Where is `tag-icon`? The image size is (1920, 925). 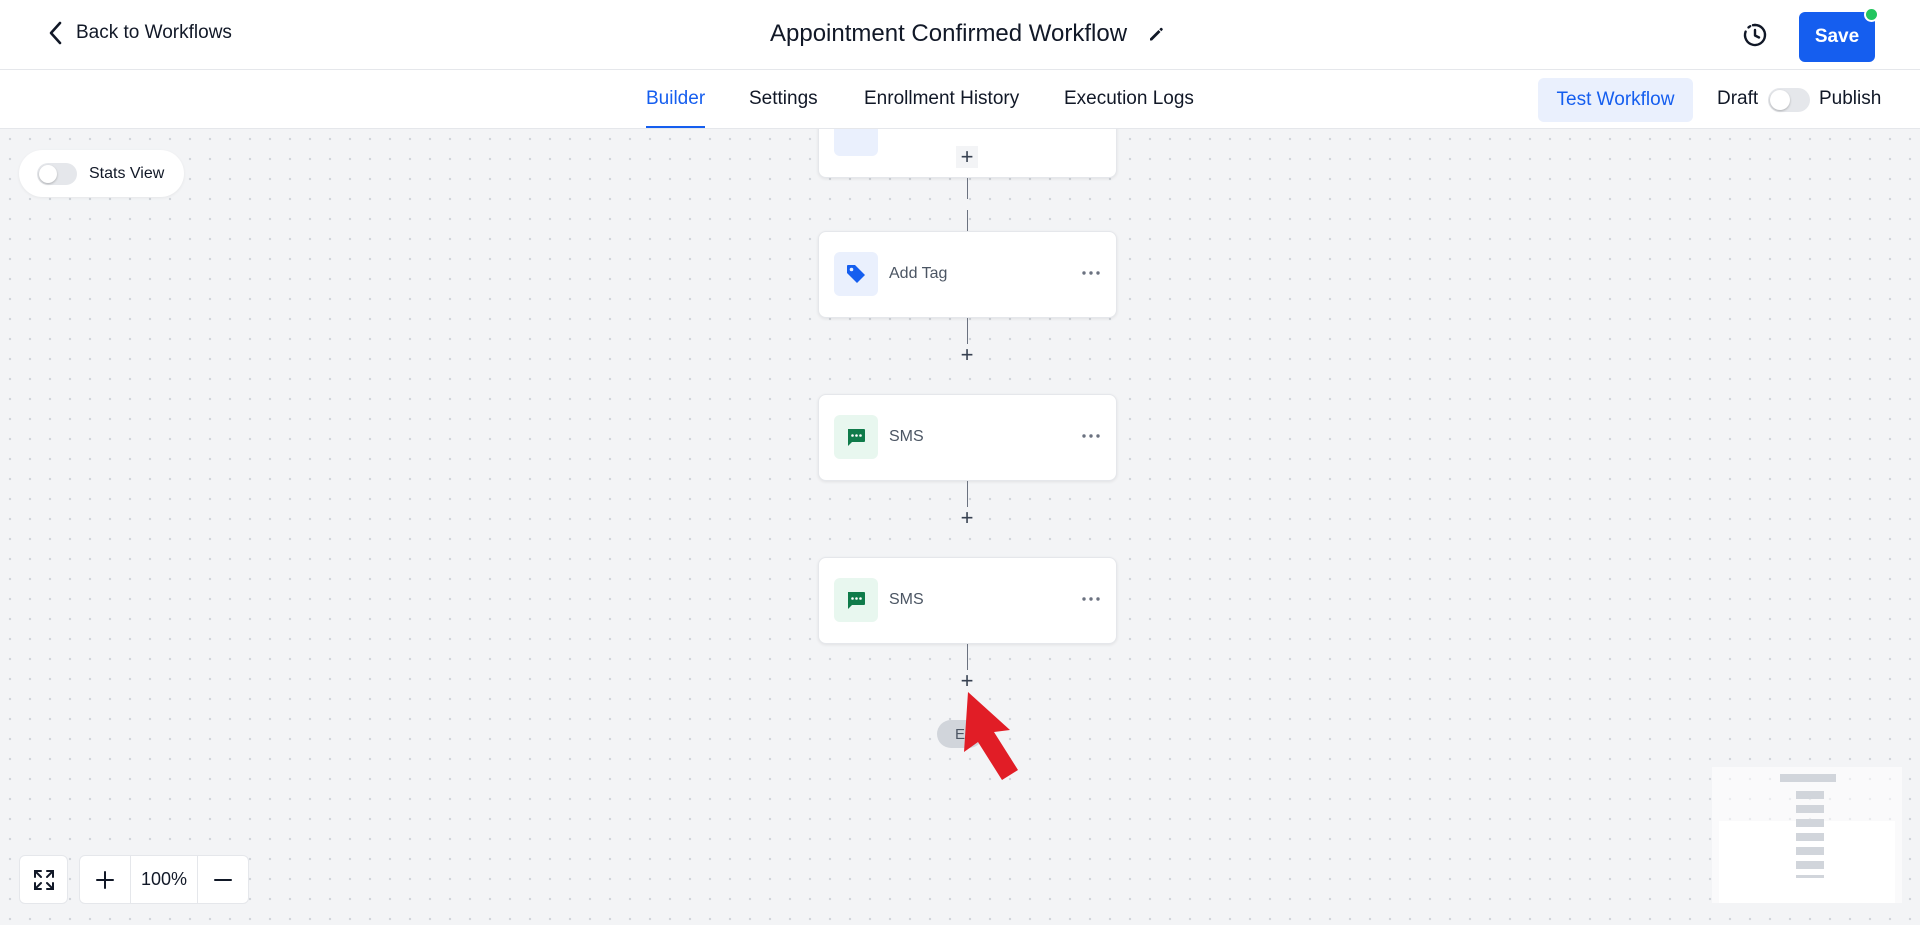 tag-icon is located at coordinates (856, 274).